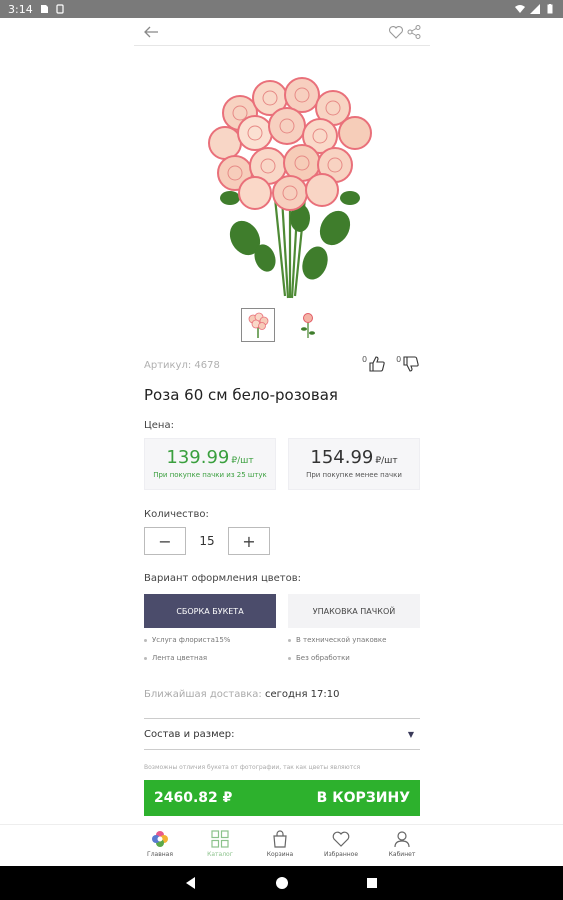 The image size is (563, 900). What do you see at coordinates (282, 734) in the screenshot?
I see `composition-accordion: Состав и размер: ▼` at bounding box center [282, 734].